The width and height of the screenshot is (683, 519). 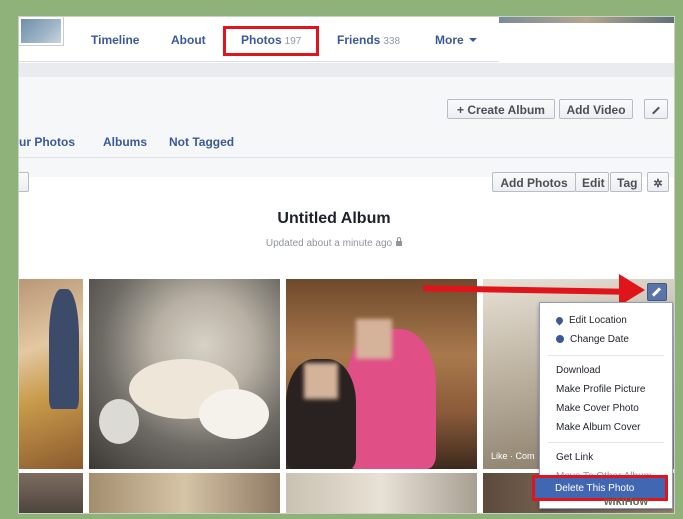 What do you see at coordinates (598, 320) in the screenshot?
I see `menu-edit-location-label: Edit Location` at bounding box center [598, 320].